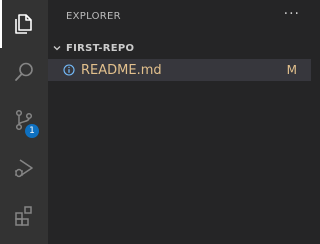  Describe the element at coordinates (100, 48) in the screenshot. I see `section-label: FIRST-REPO` at that location.